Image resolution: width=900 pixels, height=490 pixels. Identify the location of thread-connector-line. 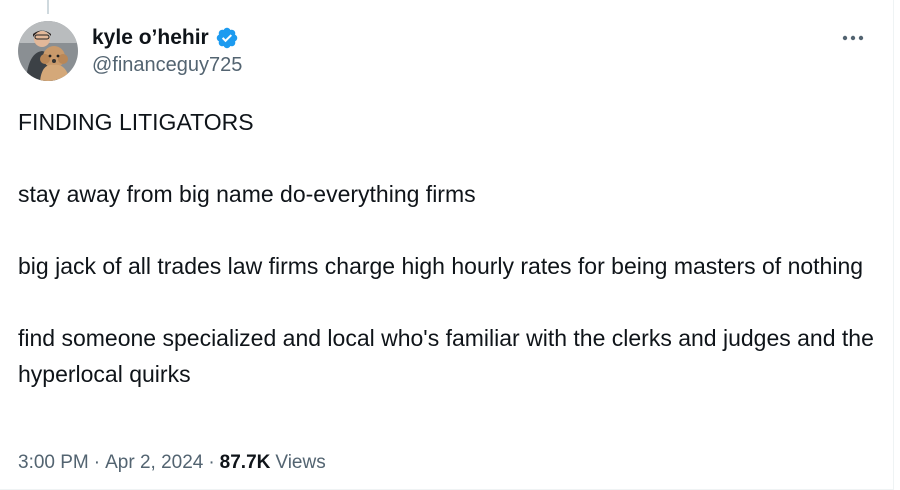
(48, 7).